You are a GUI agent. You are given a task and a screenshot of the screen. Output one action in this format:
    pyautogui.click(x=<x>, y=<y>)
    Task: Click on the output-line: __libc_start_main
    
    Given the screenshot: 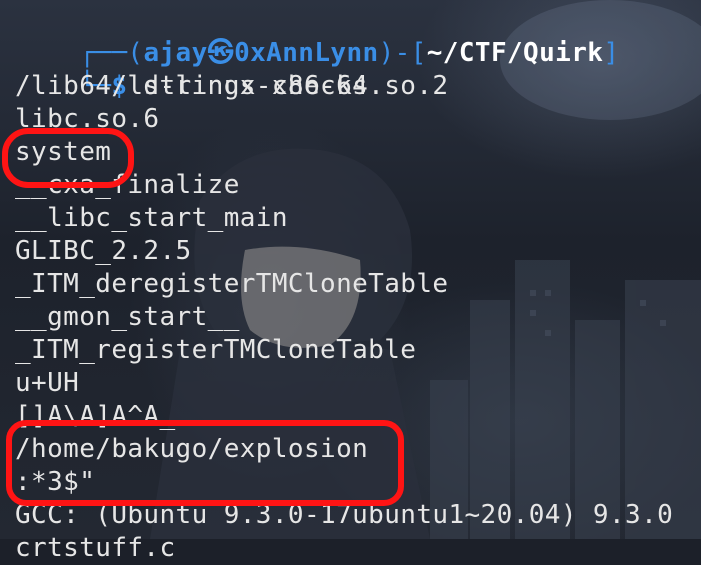 What is the action you would take?
    pyautogui.click(x=151, y=218)
    